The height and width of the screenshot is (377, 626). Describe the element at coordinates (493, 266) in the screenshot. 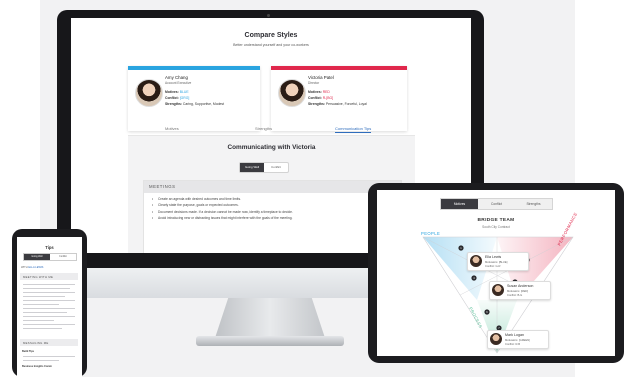

I see `person-conflict: Conflict: G-R` at that location.